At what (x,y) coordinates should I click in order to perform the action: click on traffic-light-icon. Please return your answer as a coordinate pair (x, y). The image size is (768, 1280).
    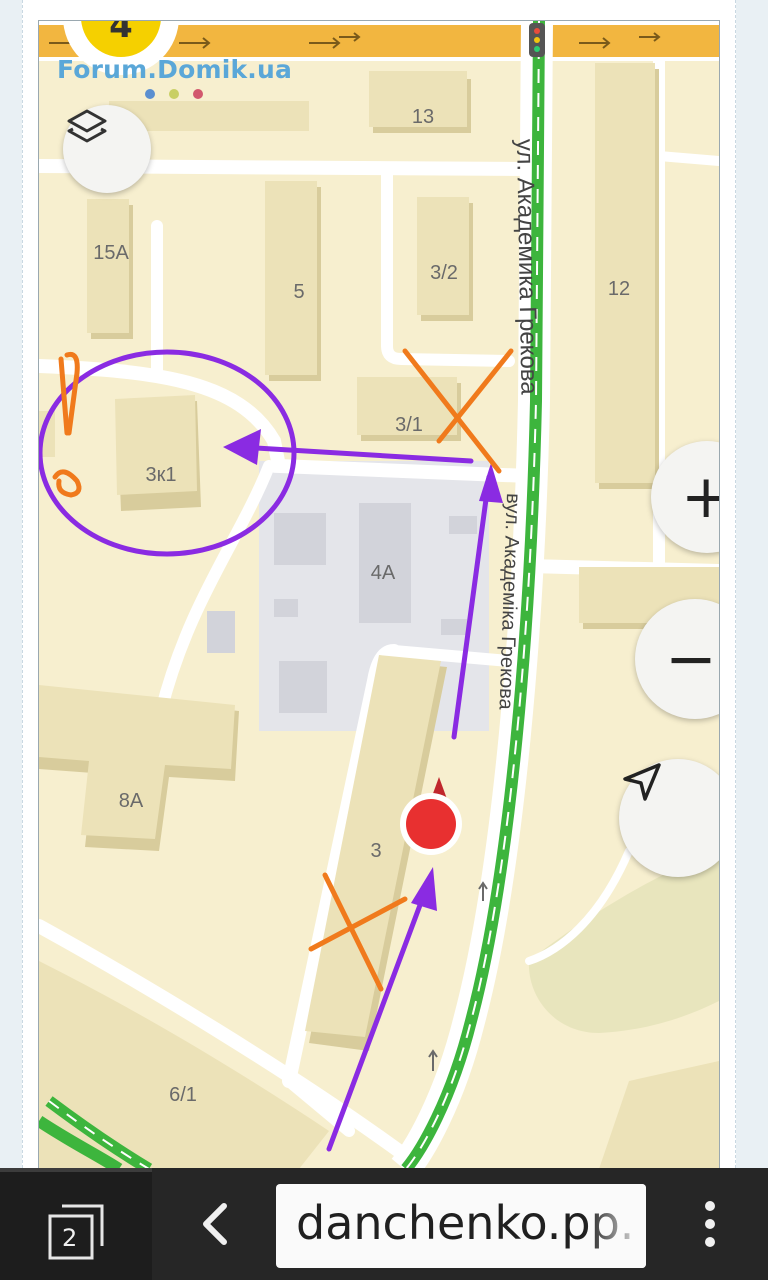
    Looking at the image, I should click on (537, 40).